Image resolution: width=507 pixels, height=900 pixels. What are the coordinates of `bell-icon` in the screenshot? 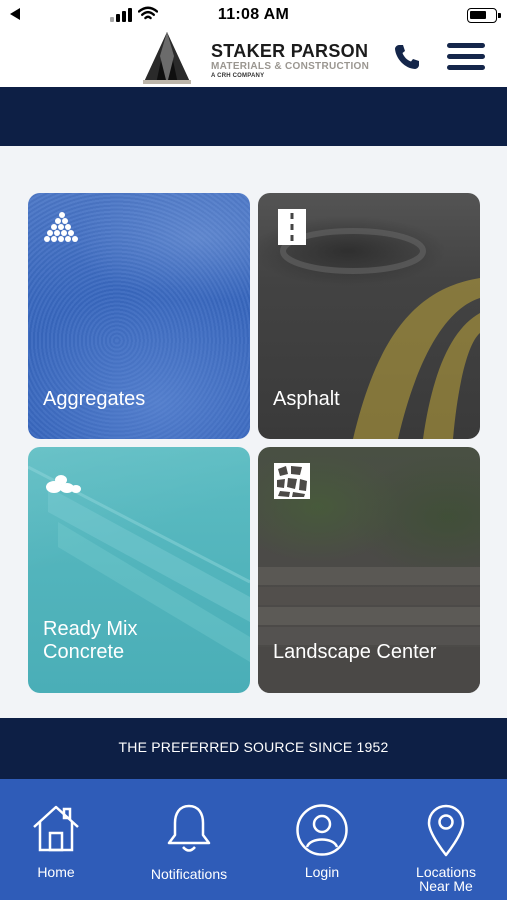 It's located at (189, 828).